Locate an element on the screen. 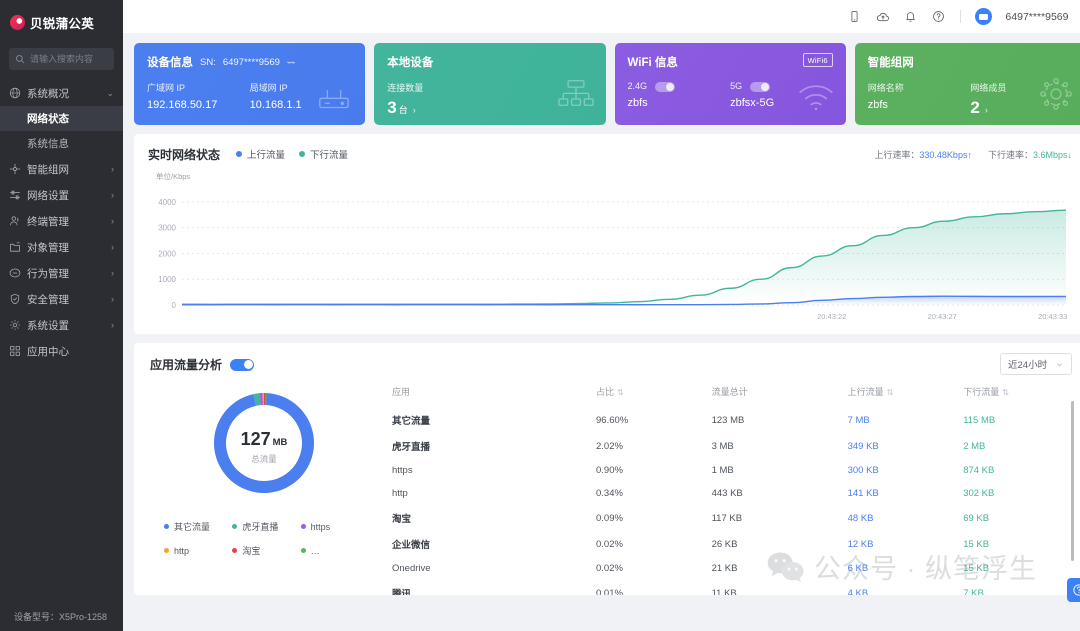 This screenshot has width=1080, height=631. sidebar-item-system-settings: 系统设置 › is located at coordinates (61, 325).